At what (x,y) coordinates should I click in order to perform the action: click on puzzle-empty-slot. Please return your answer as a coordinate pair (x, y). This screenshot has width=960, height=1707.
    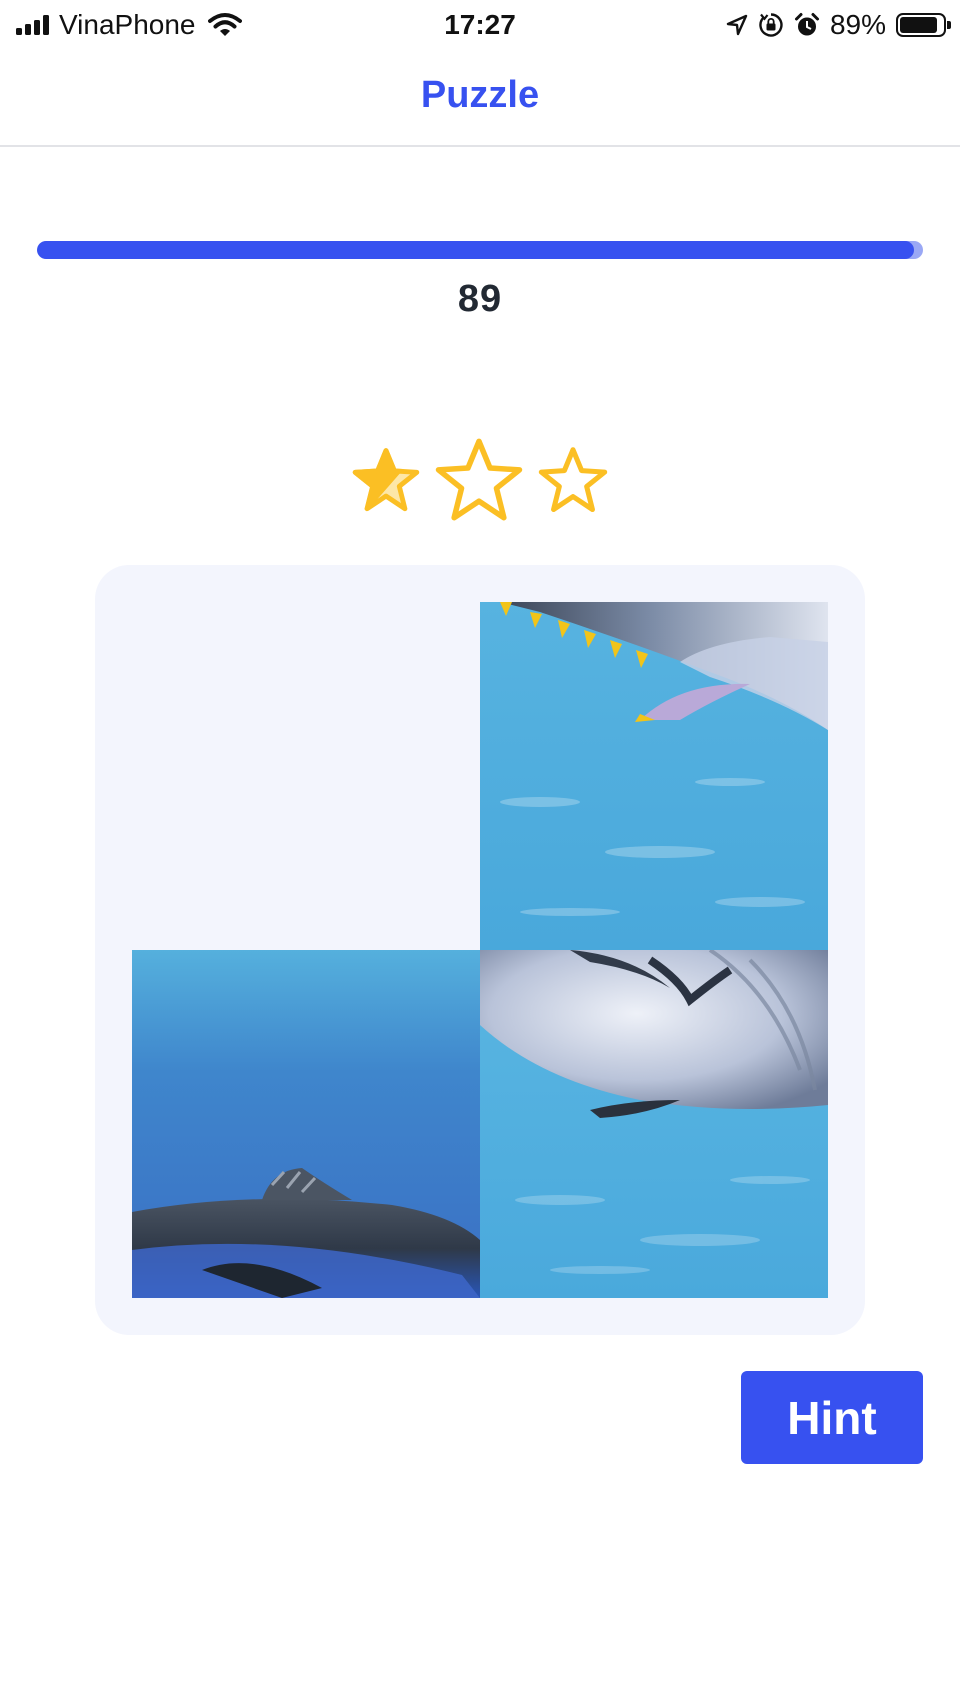
    Looking at the image, I should click on (306, 776).